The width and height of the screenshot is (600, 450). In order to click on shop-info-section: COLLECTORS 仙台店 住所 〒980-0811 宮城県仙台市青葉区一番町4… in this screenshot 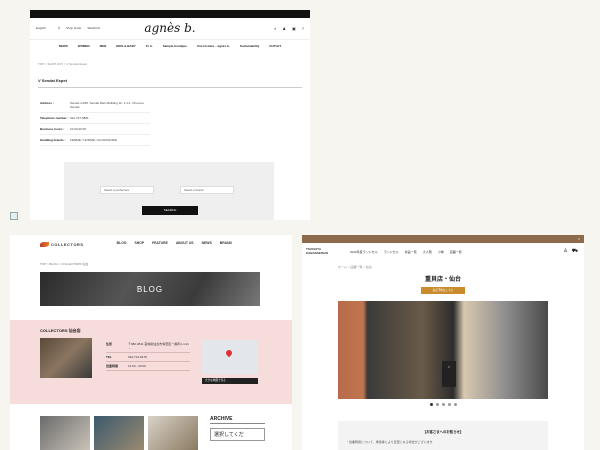, I will do `click(151, 362)`.